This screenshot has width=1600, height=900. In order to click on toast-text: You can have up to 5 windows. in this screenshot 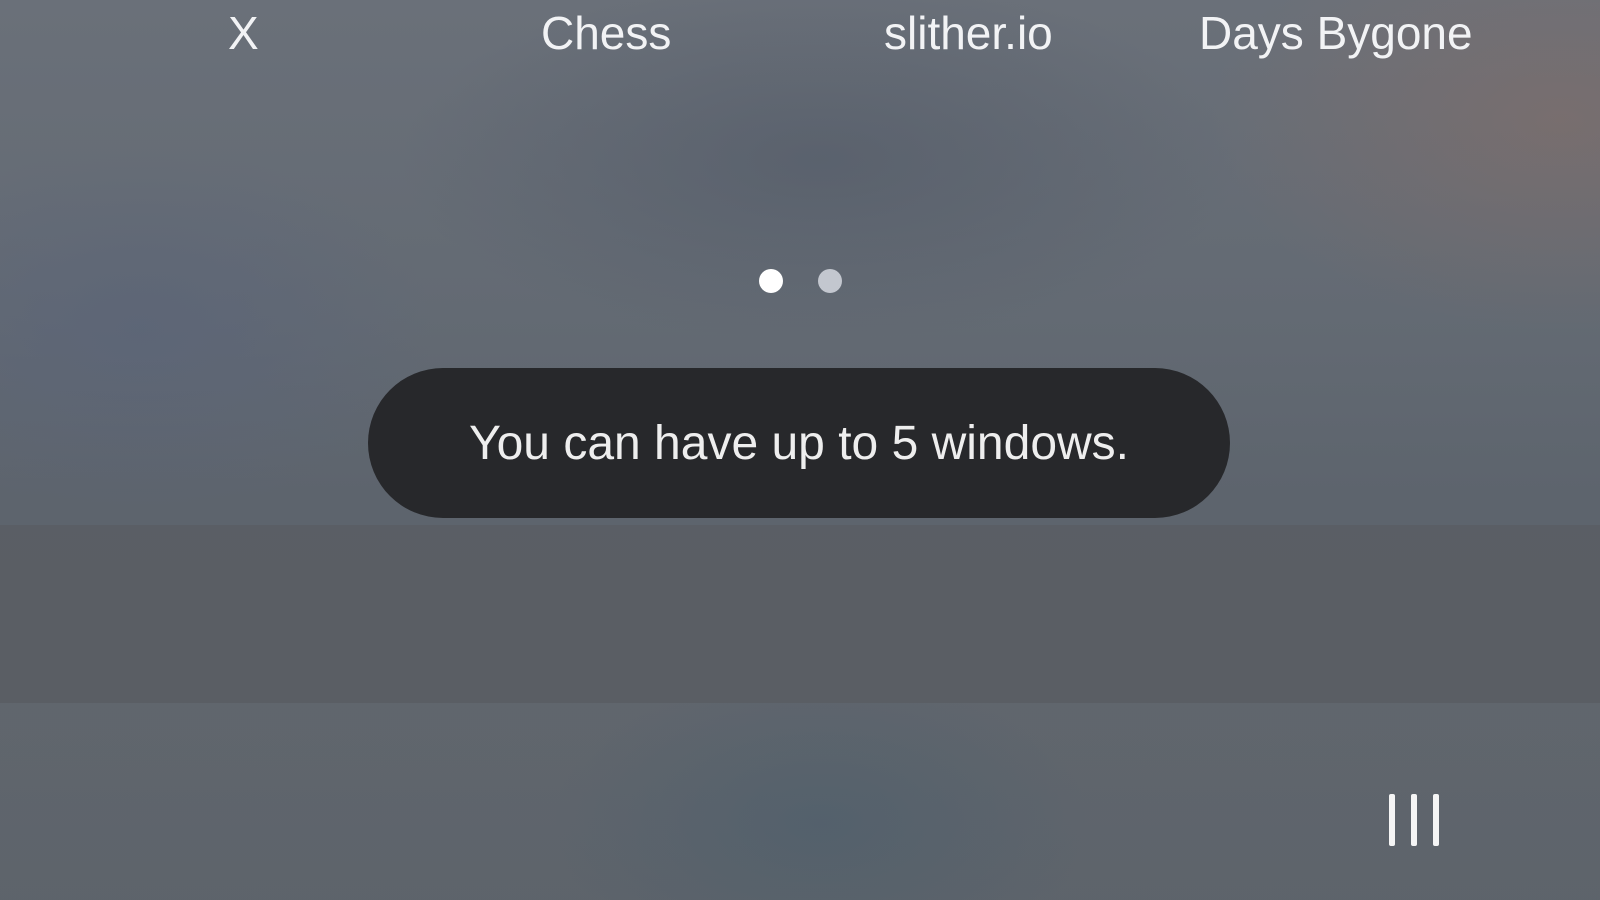, I will do `click(799, 443)`.